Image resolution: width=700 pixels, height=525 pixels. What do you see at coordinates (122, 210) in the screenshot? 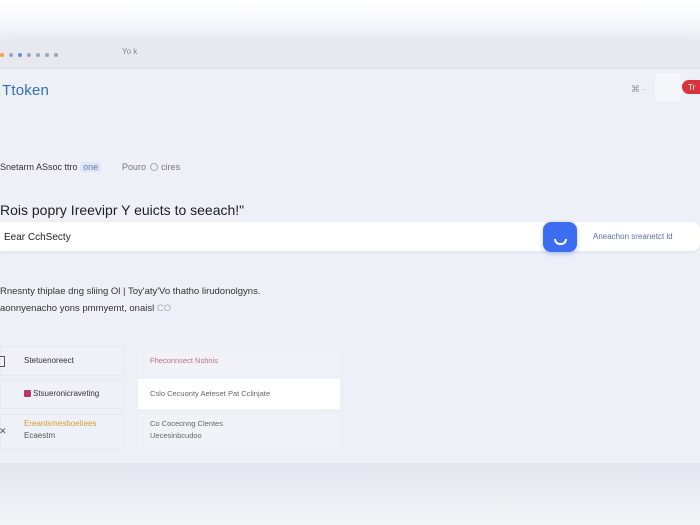
I see `page-headline: Rois popry Ireevipr Y euicts to seeach!"` at bounding box center [122, 210].